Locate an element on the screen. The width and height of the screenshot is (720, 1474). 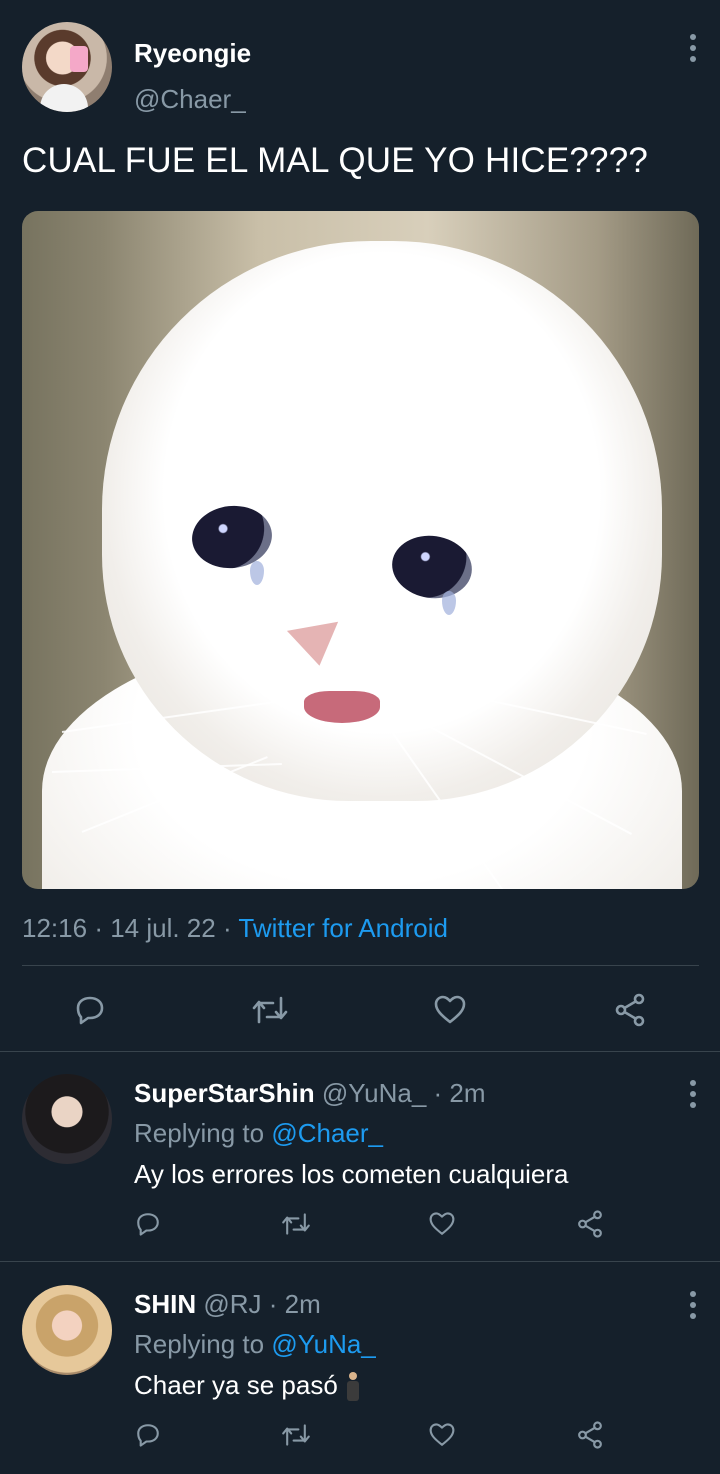
reply-display-name: SuperStarShin is located at coordinates (224, 1093).